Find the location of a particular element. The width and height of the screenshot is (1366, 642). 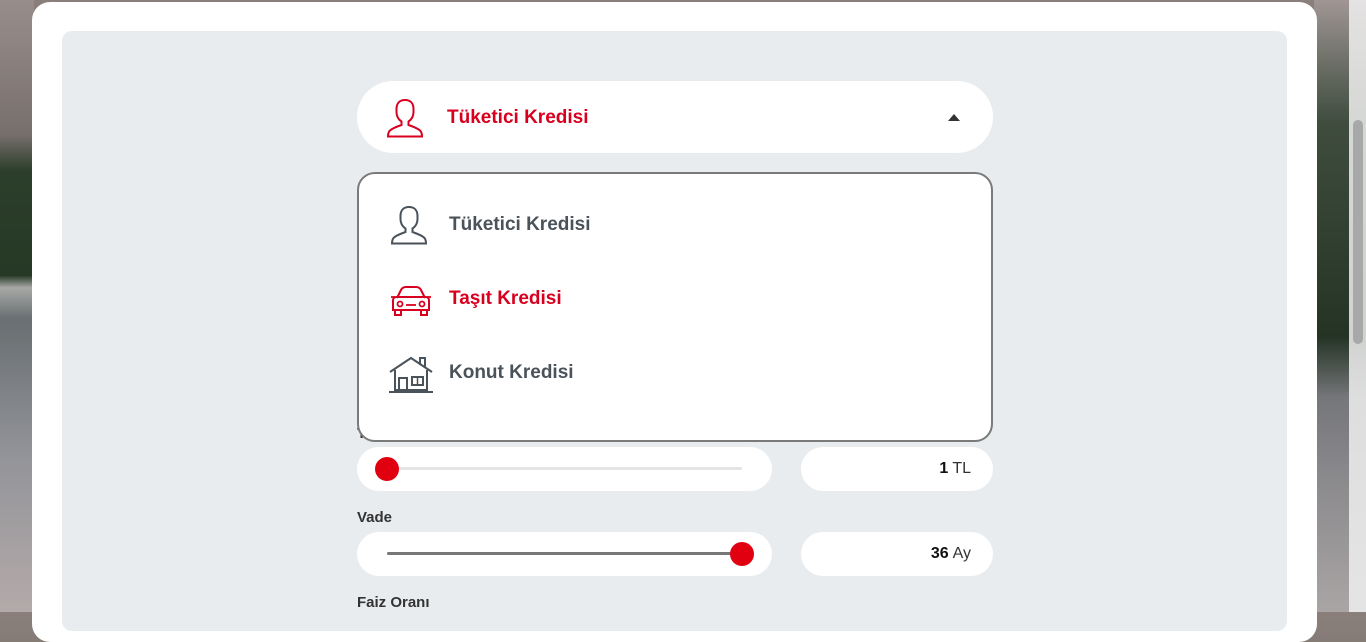

amount-slider is located at coordinates (564, 469).